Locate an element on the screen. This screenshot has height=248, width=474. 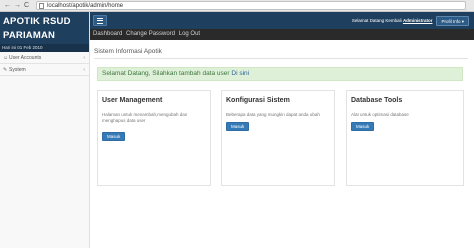
profil-info-button: Profil Info ▾ is located at coordinates (452, 20).